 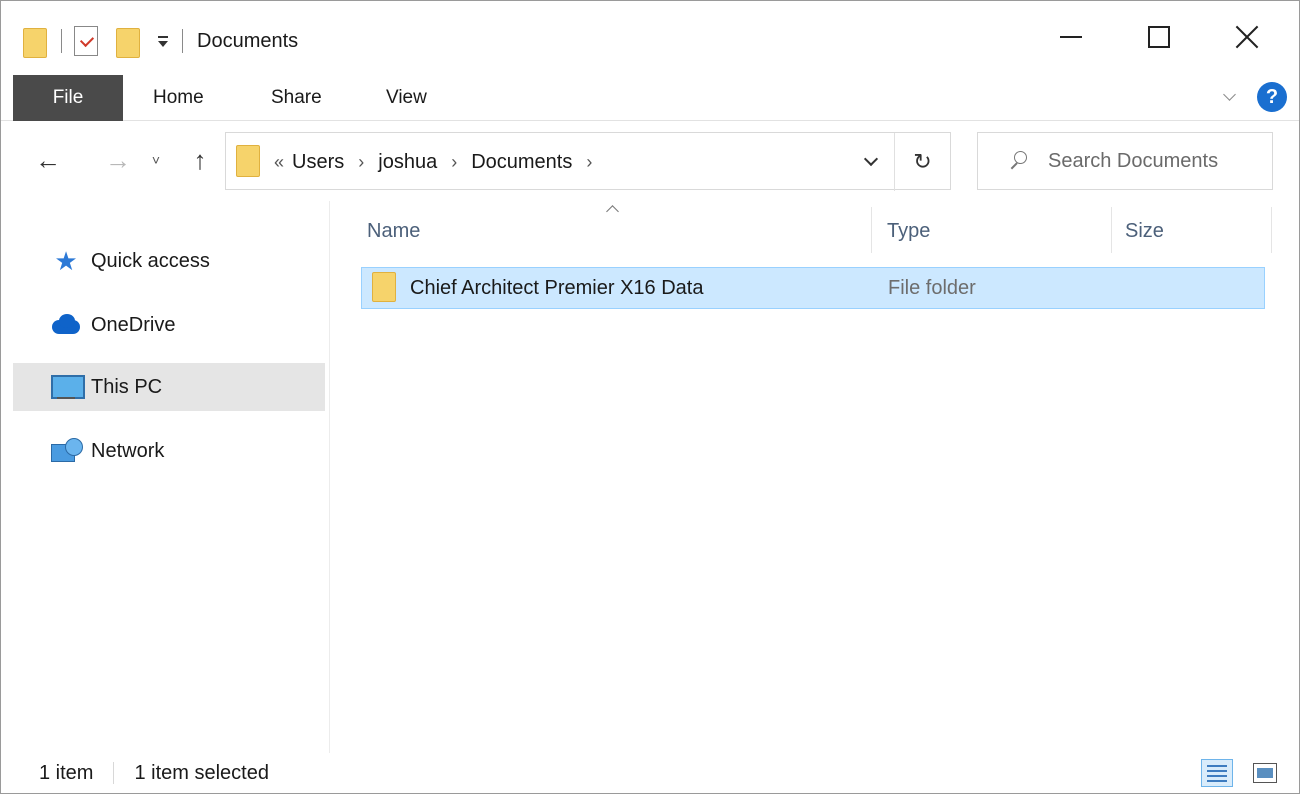 I want to click on breadcrumb-overflow: «, so click(x=279, y=162).